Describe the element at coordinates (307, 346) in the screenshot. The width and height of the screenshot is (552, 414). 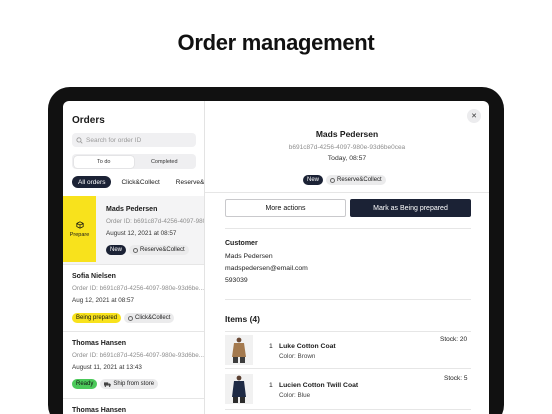
I see `item-name: Luke Cotton Coat` at that location.